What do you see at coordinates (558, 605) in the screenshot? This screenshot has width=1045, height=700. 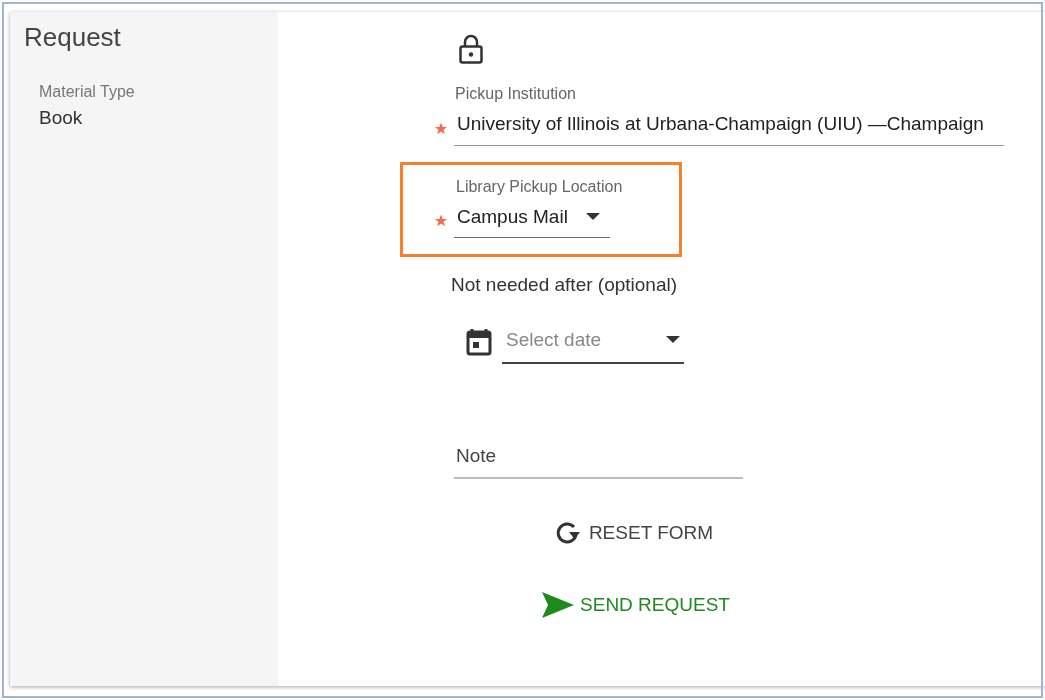 I see `send-icon` at bounding box center [558, 605].